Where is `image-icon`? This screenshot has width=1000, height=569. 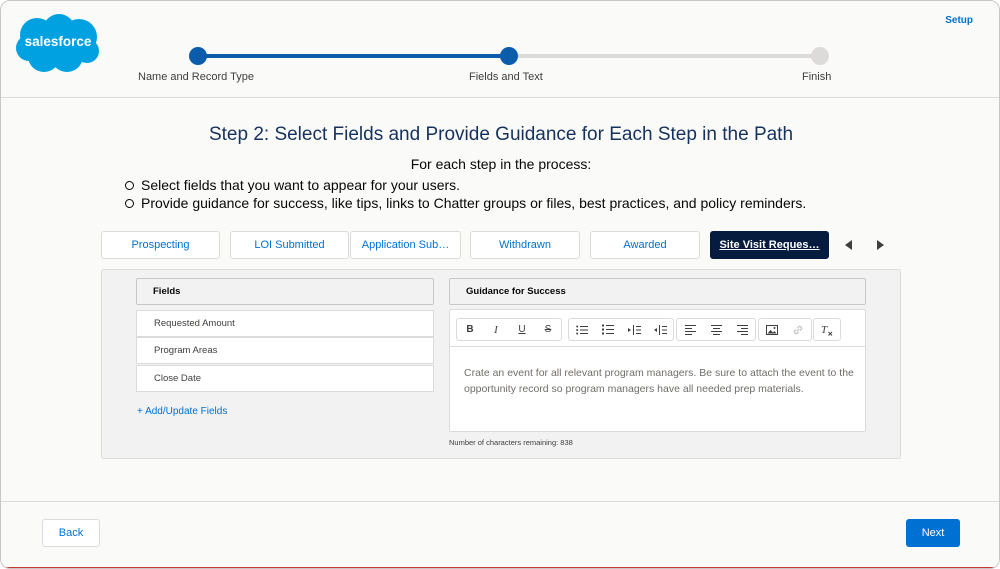
image-icon is located at coordinates (772, 329).